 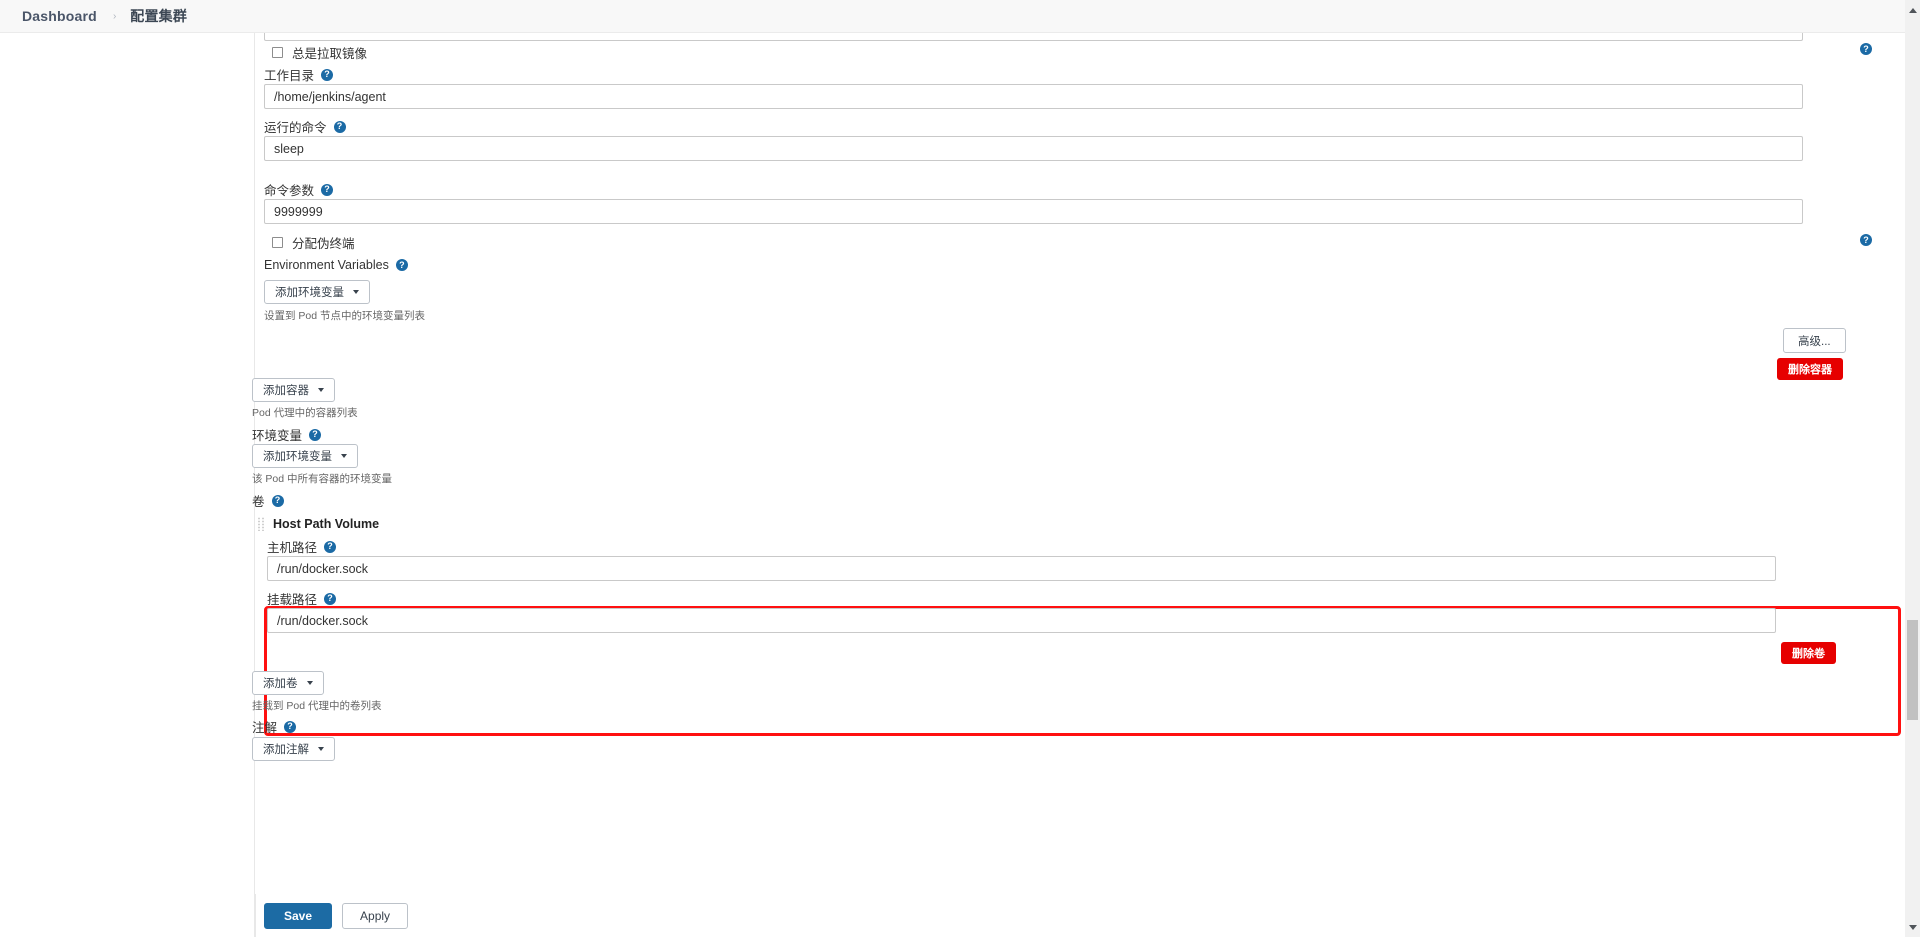 What do you see at coordinates (290, 726) in the screenshot?
I see `annotations-help-icon: ?` at bounding box center [290, 726].